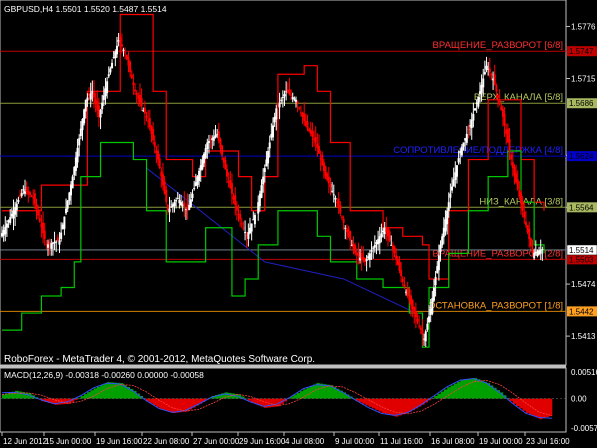 This screenshot has height=448, width=597. What do you see at coordinates (583, 79) in the screenshot?
I see `price-tick-label: 1.5715` at bounding box center [583, 79].